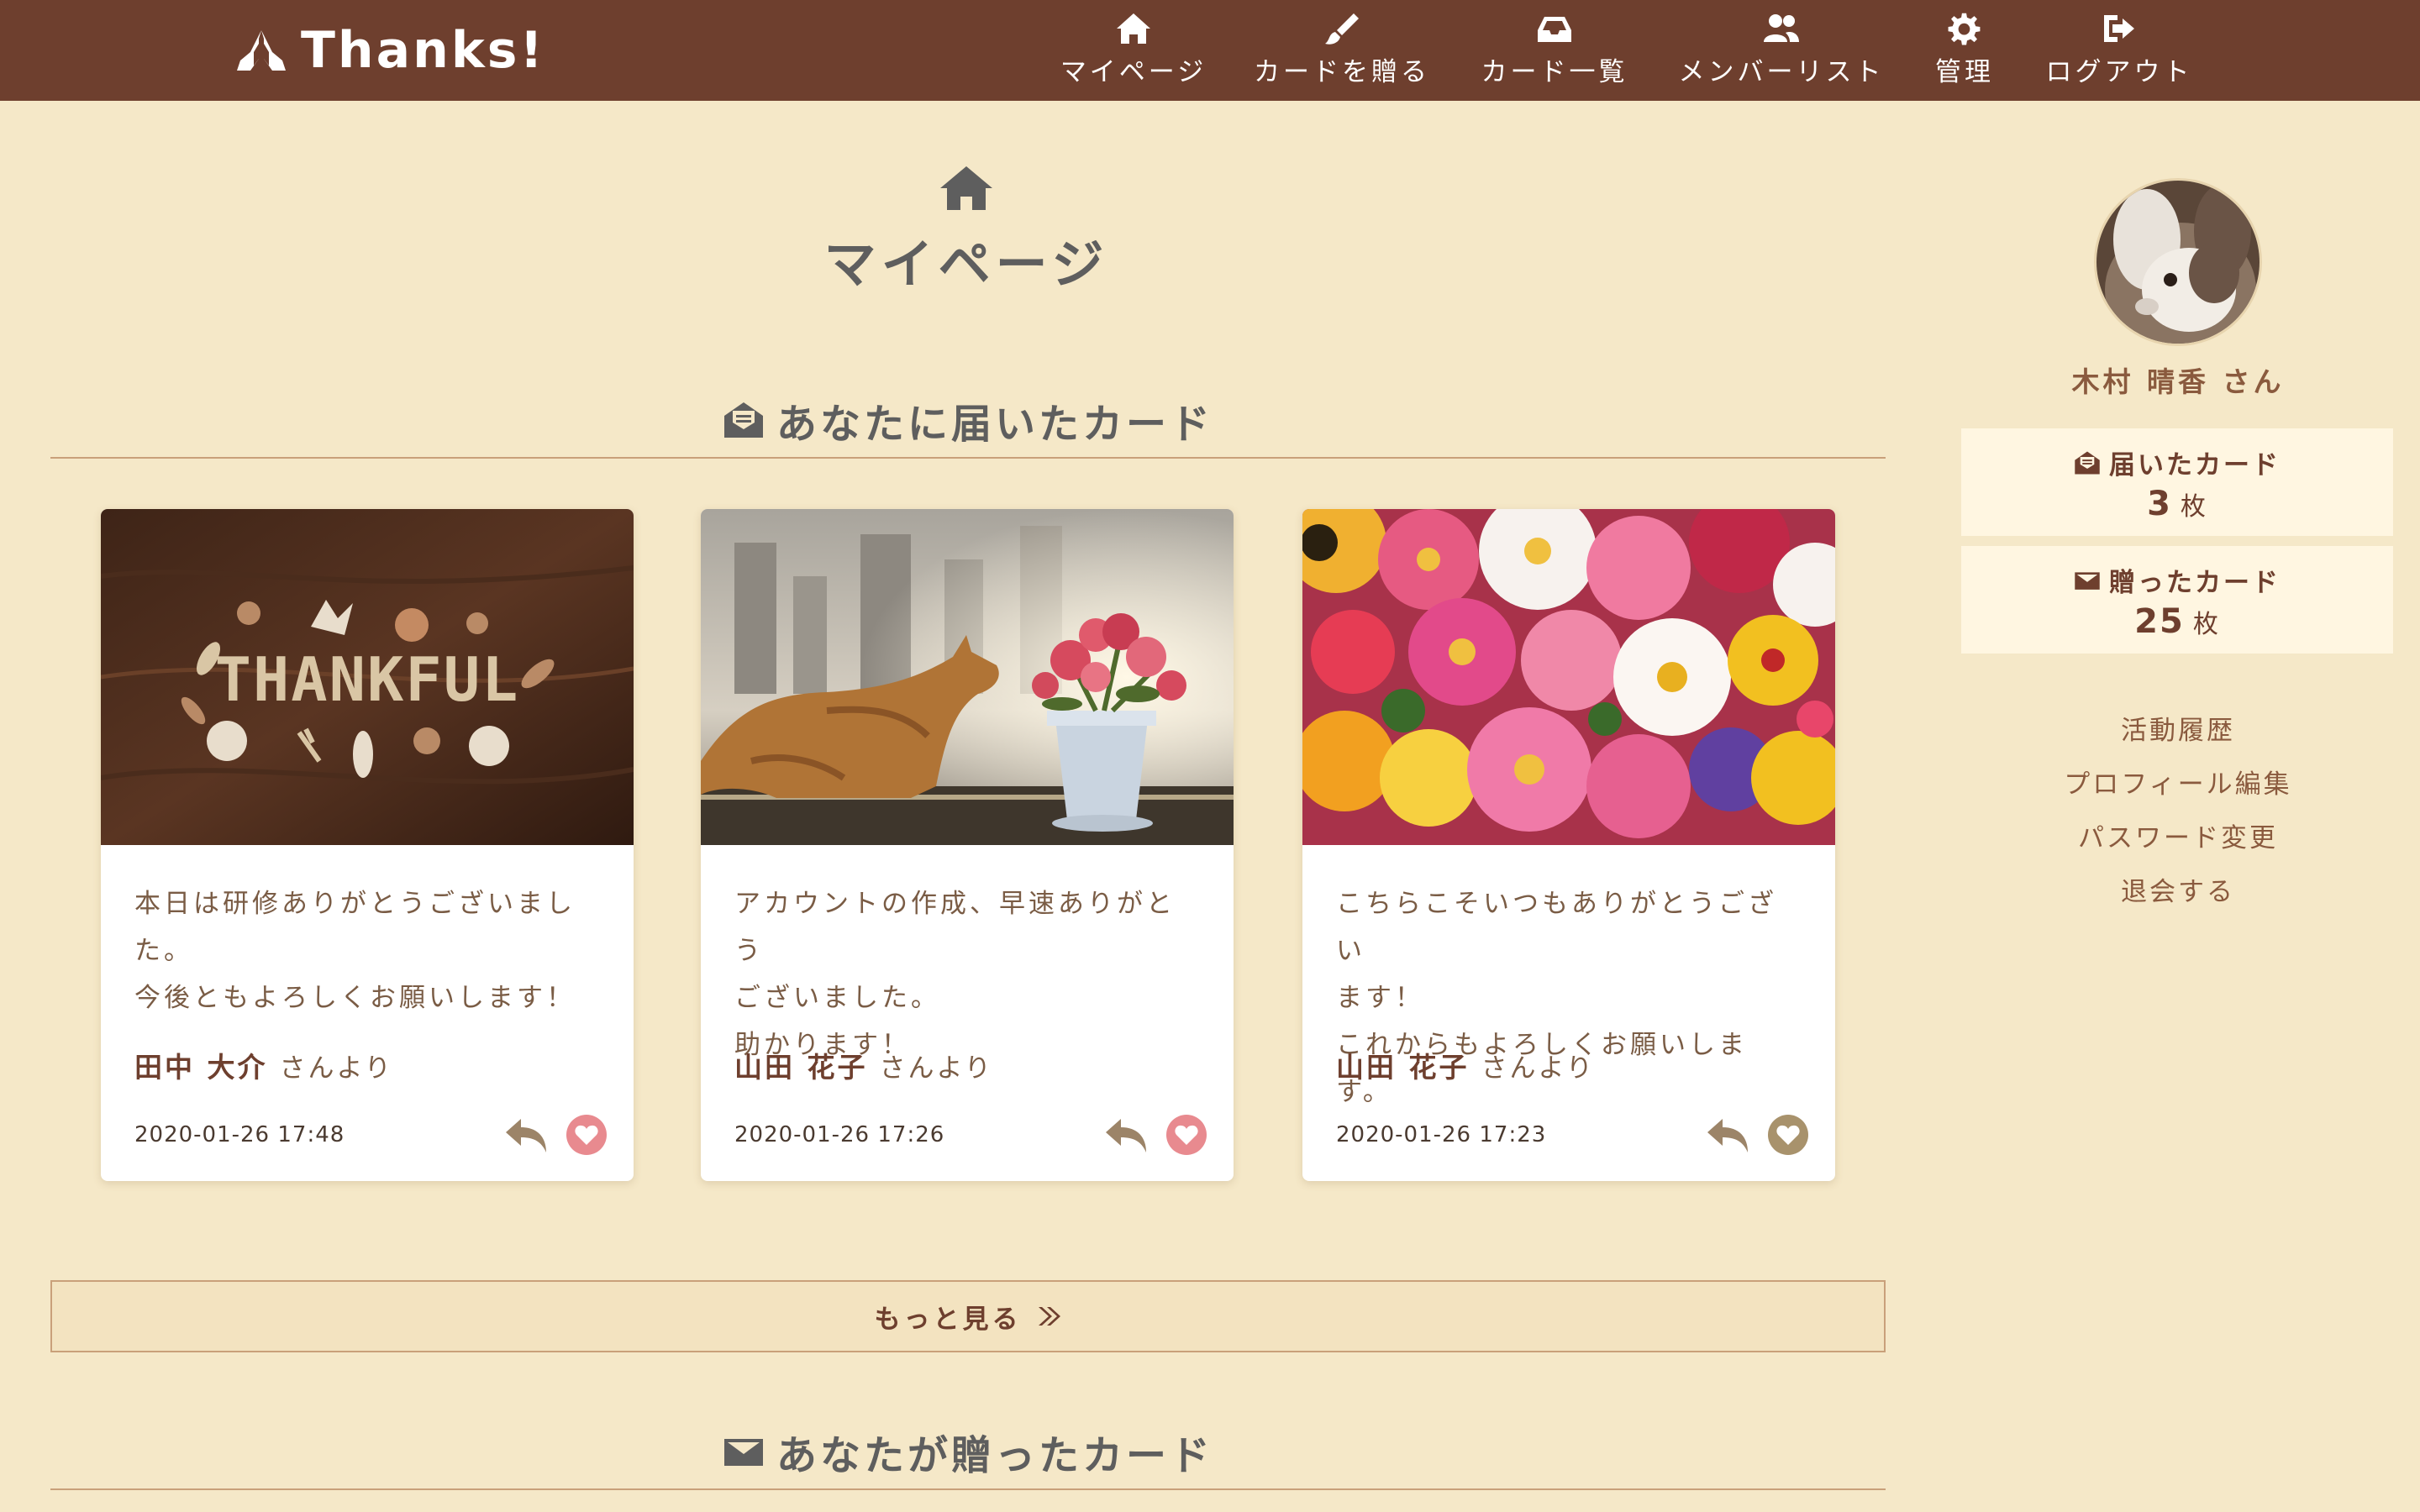 This screenshot has width=2420, height=1512. Describe the element at coordinates (2177, 580) in the screenshot. I see `sent-count-label: 贈ったカード` at that location.